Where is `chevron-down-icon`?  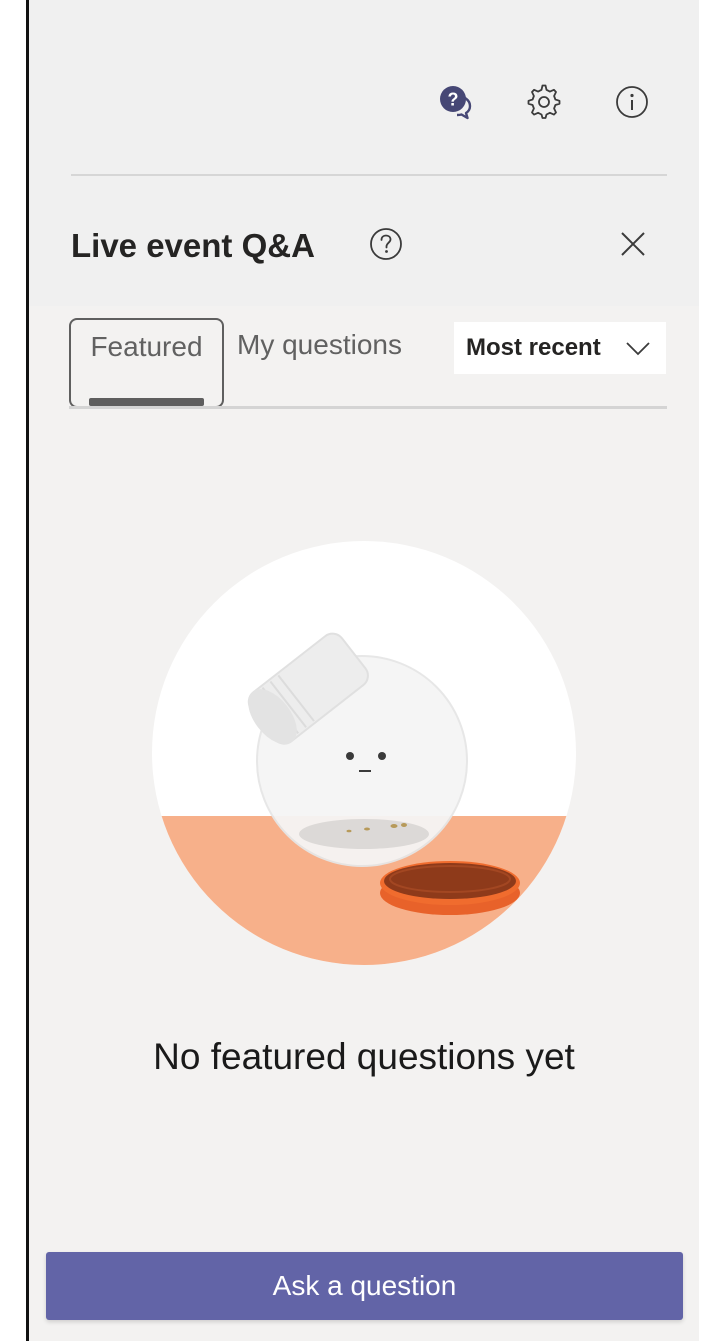
chevron-down-icon is located at coordinates (638, 349).